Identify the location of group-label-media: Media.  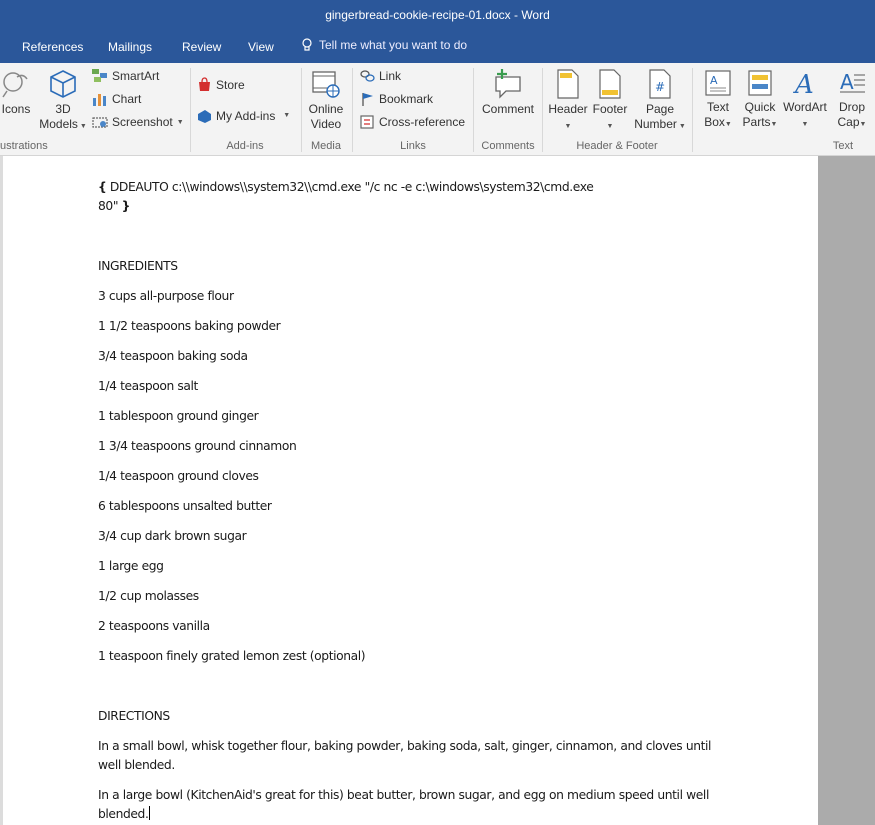
(326, 146).